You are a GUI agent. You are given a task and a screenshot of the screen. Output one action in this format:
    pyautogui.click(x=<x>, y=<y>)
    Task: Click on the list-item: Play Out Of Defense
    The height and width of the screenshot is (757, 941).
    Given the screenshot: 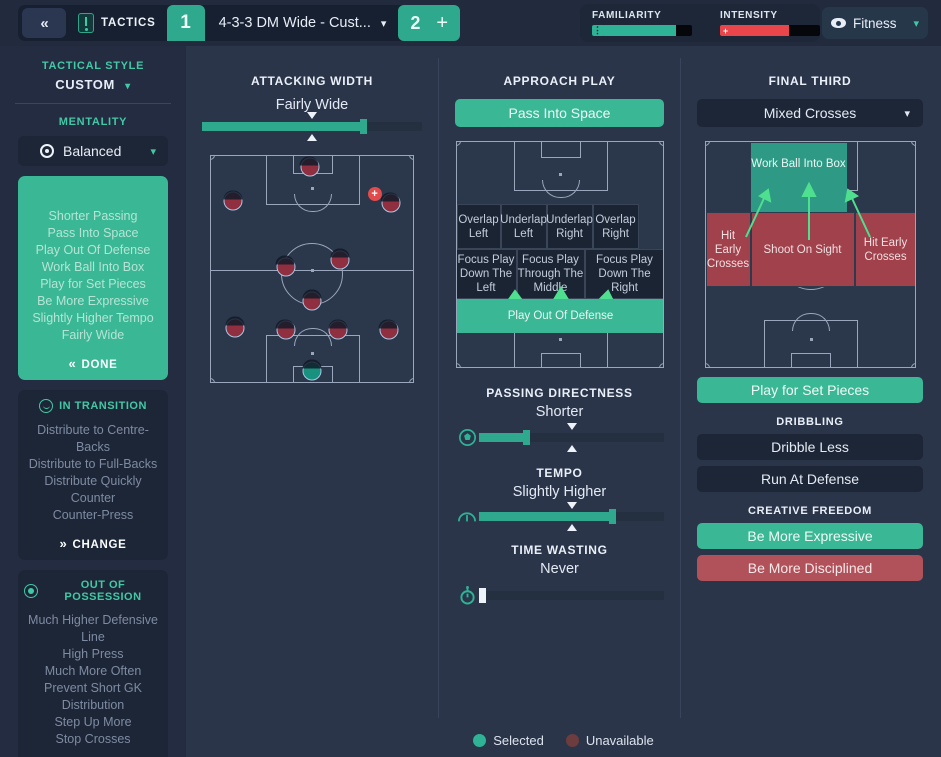 What is the action you would take?
    pyautogui.click(x=93, y=250)
    